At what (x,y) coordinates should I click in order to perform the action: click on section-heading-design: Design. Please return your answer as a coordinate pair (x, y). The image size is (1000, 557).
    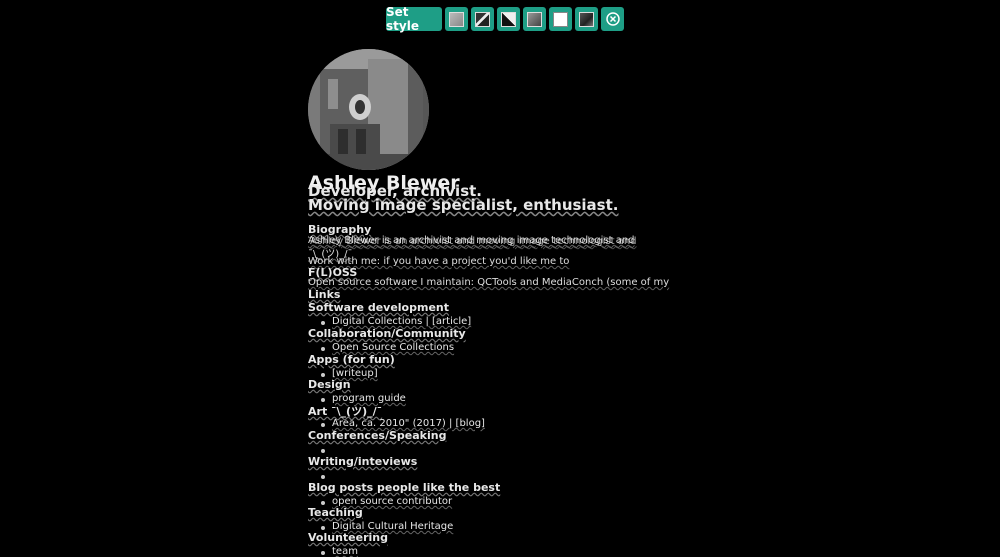
    Looking at the image, I should click on (329, 384).